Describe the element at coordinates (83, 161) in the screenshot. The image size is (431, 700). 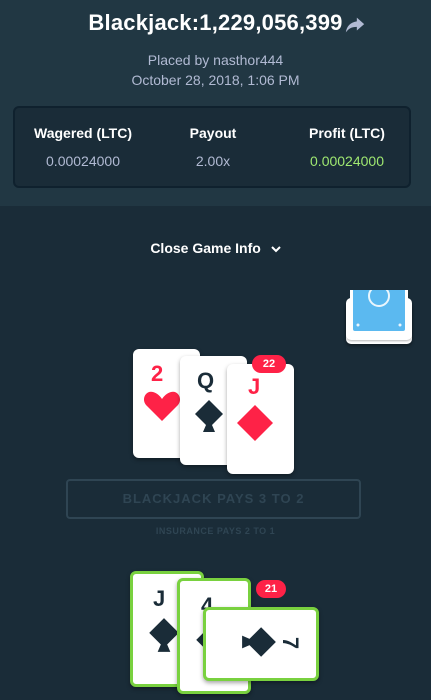
I see `wagered-value: 0.00024000` at that location.